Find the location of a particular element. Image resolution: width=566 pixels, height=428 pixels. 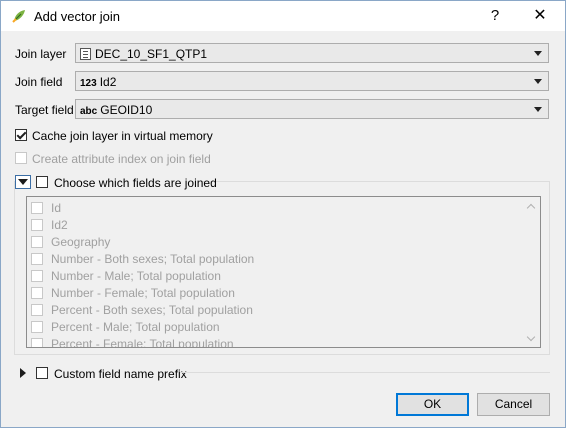

expand-arrow-icon is located at coordinates (23, 373).